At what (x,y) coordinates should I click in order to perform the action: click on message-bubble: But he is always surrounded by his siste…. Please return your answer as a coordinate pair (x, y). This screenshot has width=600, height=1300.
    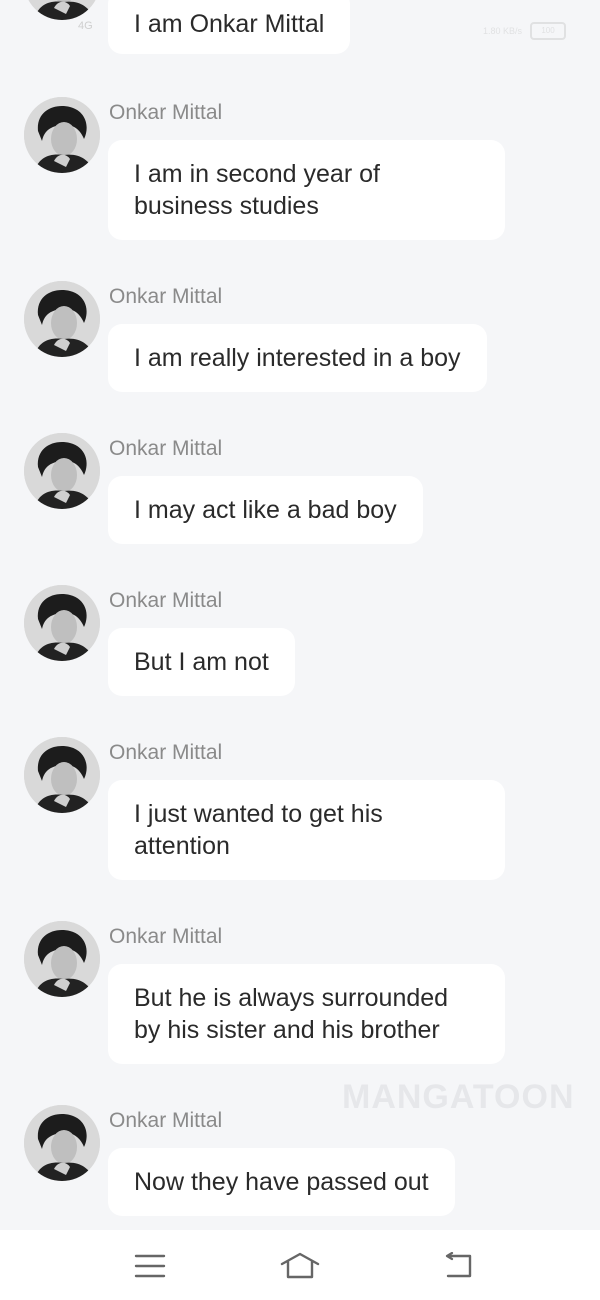
    Looking at the image, I should click on (306, 1014).